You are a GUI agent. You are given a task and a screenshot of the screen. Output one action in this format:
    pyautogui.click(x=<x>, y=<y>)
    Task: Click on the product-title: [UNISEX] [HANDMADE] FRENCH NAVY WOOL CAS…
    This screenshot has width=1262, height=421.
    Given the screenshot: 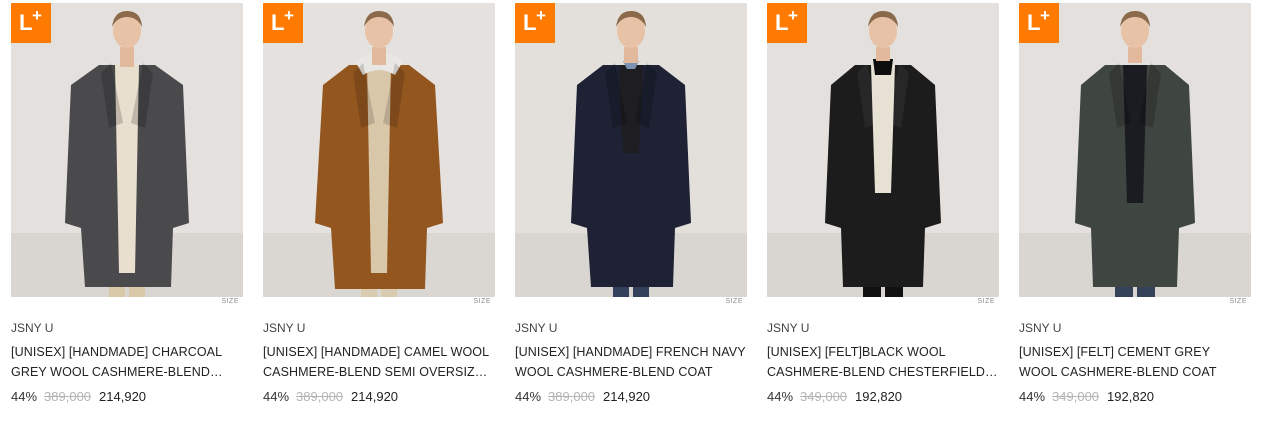 What is the action you would take?
    pyautogui.click(x=631, y=362)
    